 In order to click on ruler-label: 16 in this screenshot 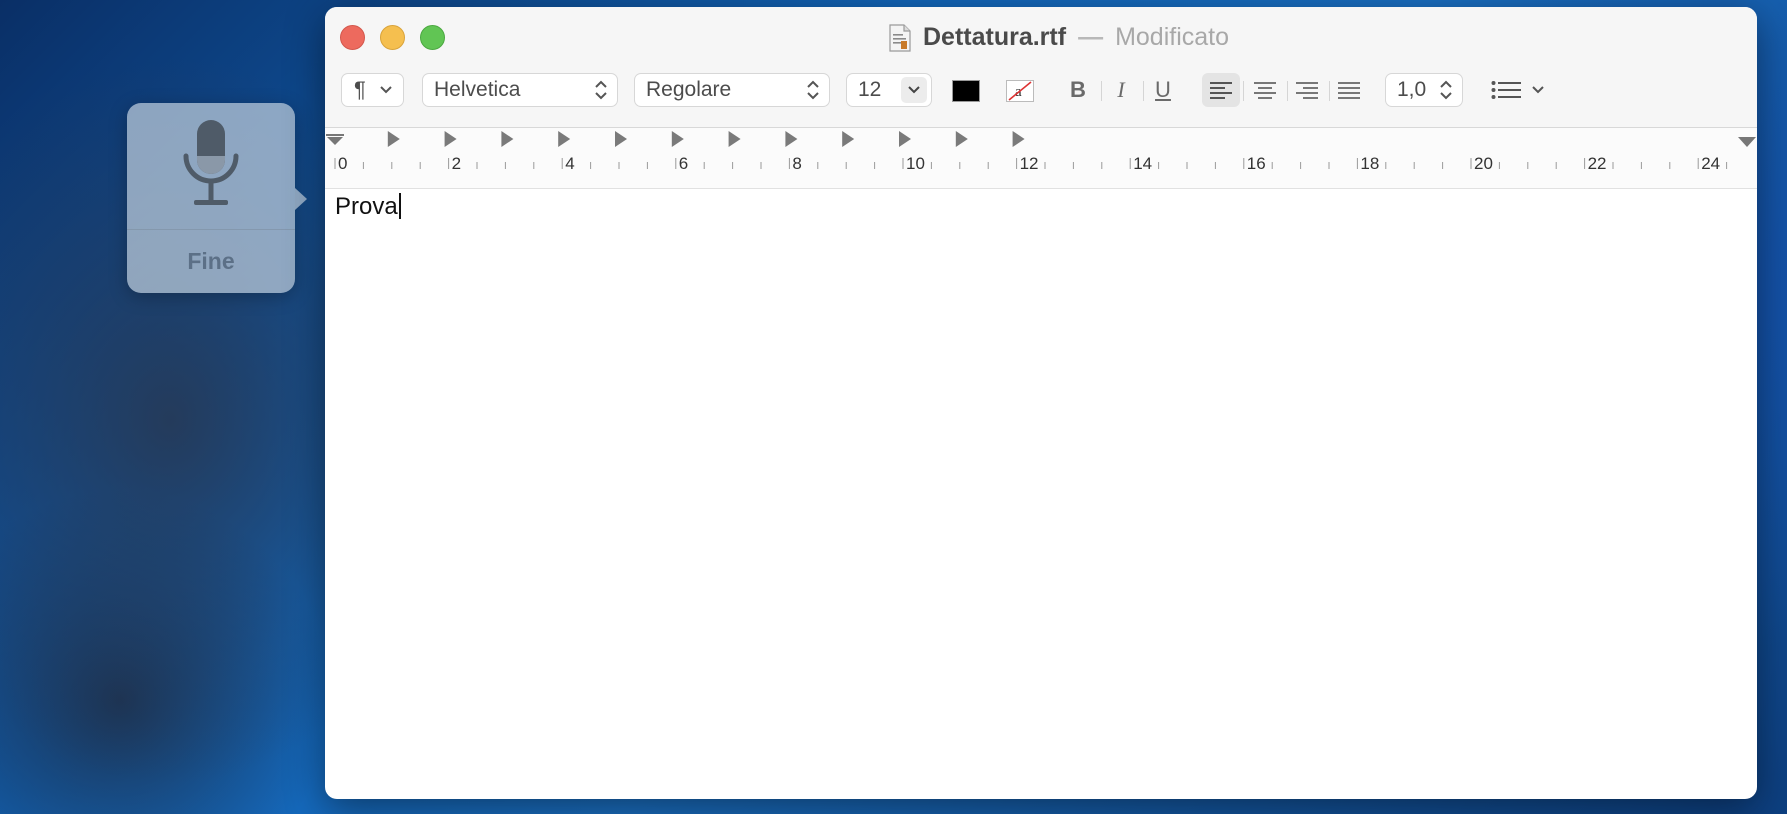, I will do `click(1256, 163)`.